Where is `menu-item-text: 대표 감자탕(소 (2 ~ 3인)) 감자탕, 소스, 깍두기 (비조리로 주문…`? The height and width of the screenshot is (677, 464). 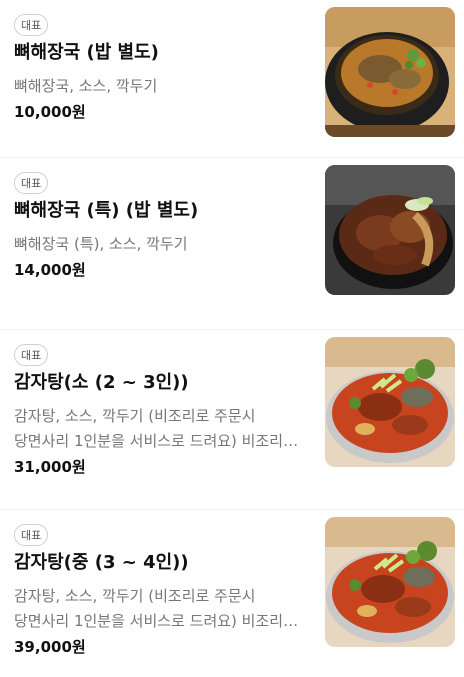 menu-item-text: 대표 감자탕(소 (2 ~ 3인)) 감자탕, 소스, 깍두기 (비조리로 주문… is located at coordinates (161, 411).